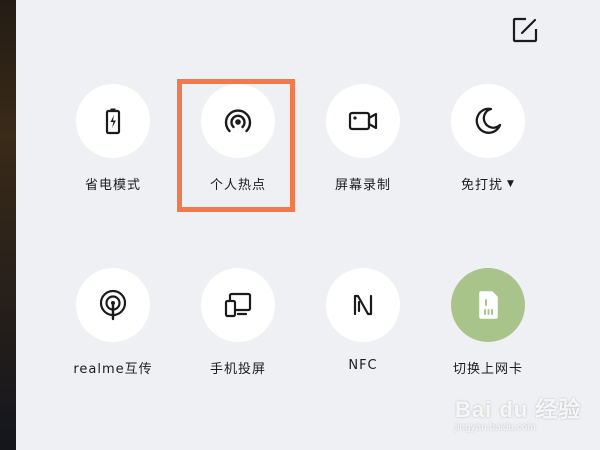  I want to click on tile-screen-record: 屏幕录制, so click(363, 144).